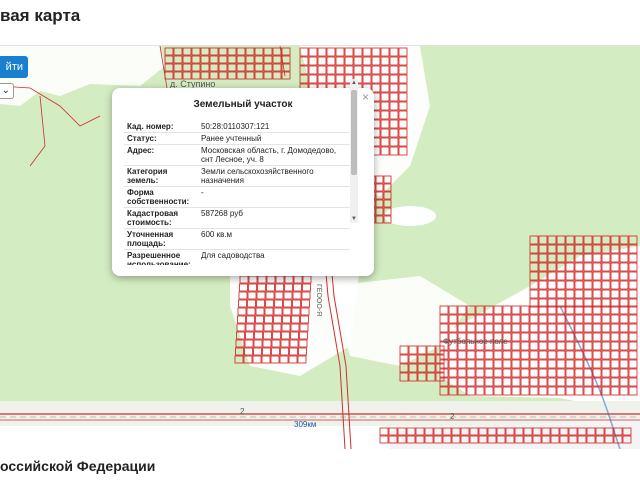 The image size is (640, 480). I want to click on popup-scrollbar: ▲ ▼, so click(354, 151).